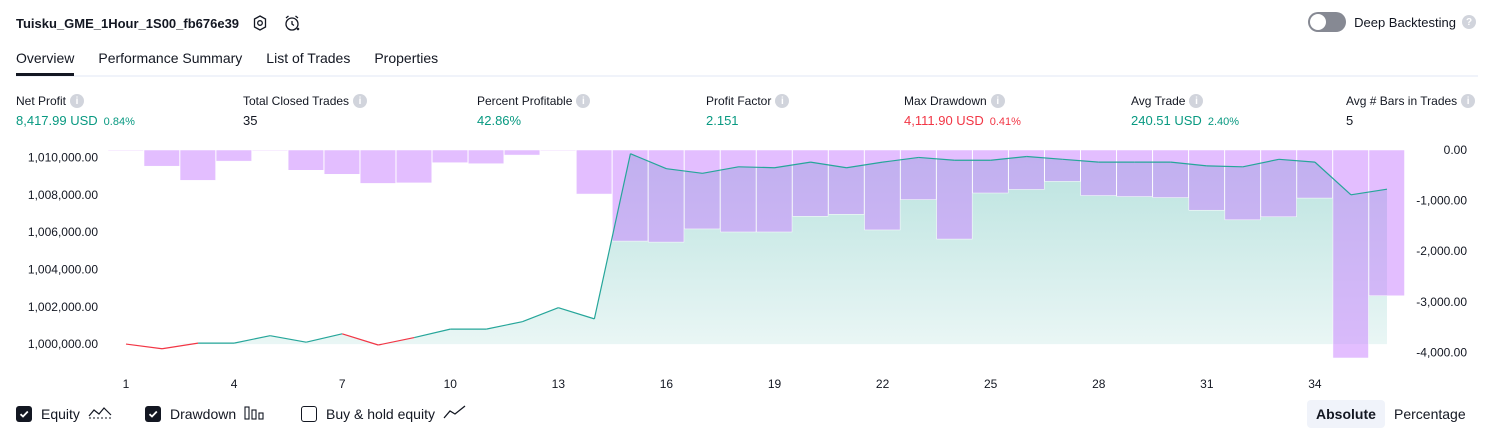 The height and width of the screenshot is (438, 1494). I want to click on metric-label: Percent Profitable, so click(525, 101).